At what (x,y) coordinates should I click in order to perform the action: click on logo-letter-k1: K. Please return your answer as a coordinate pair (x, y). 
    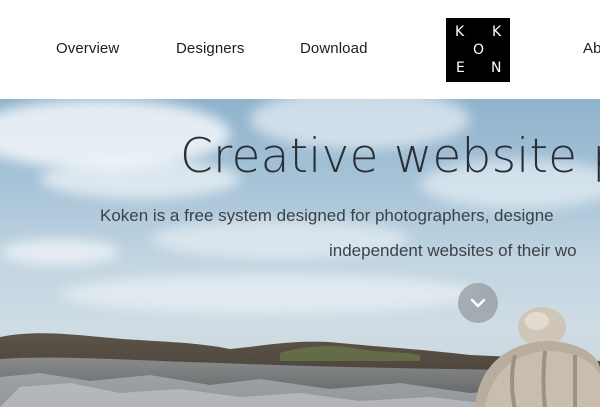
    Looking at the image, I should click on (460, 32).